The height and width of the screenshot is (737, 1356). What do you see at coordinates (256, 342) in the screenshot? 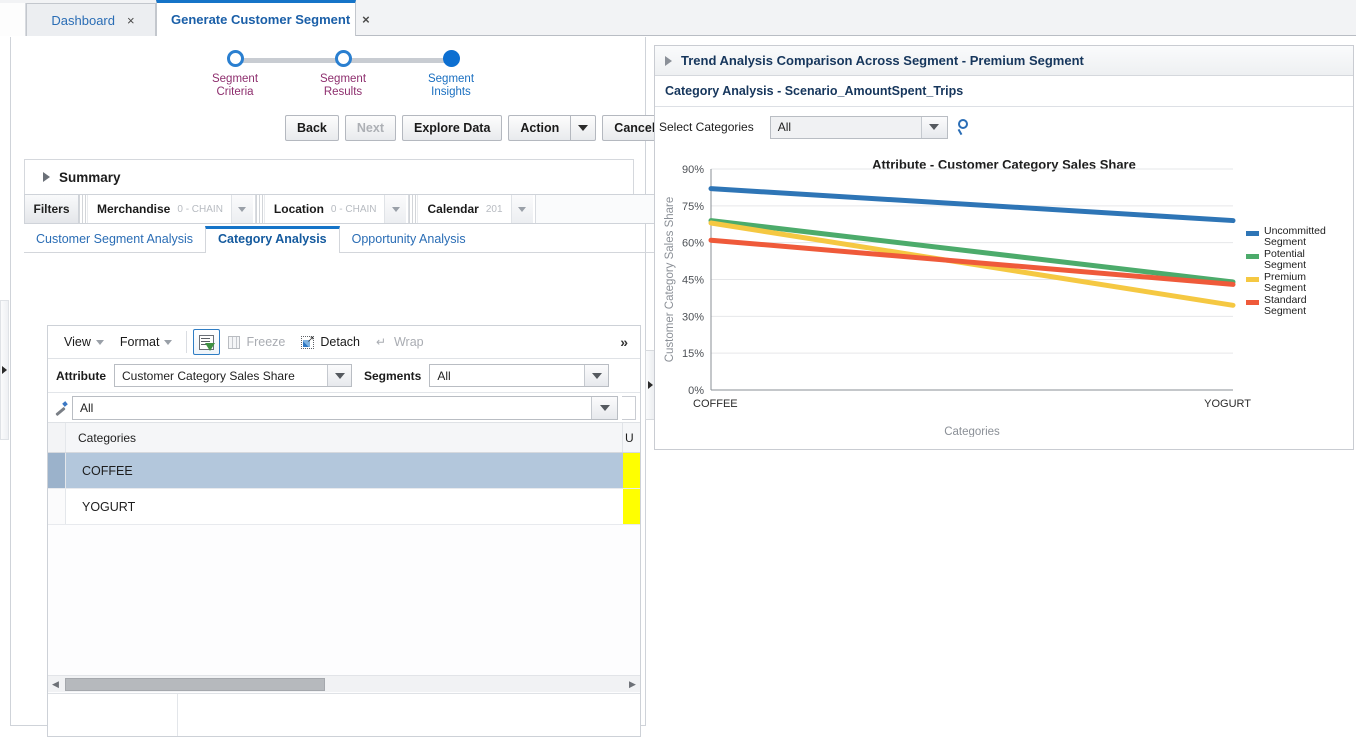
I see `freeze-button: Freeze` at bounding box center [256, 342].